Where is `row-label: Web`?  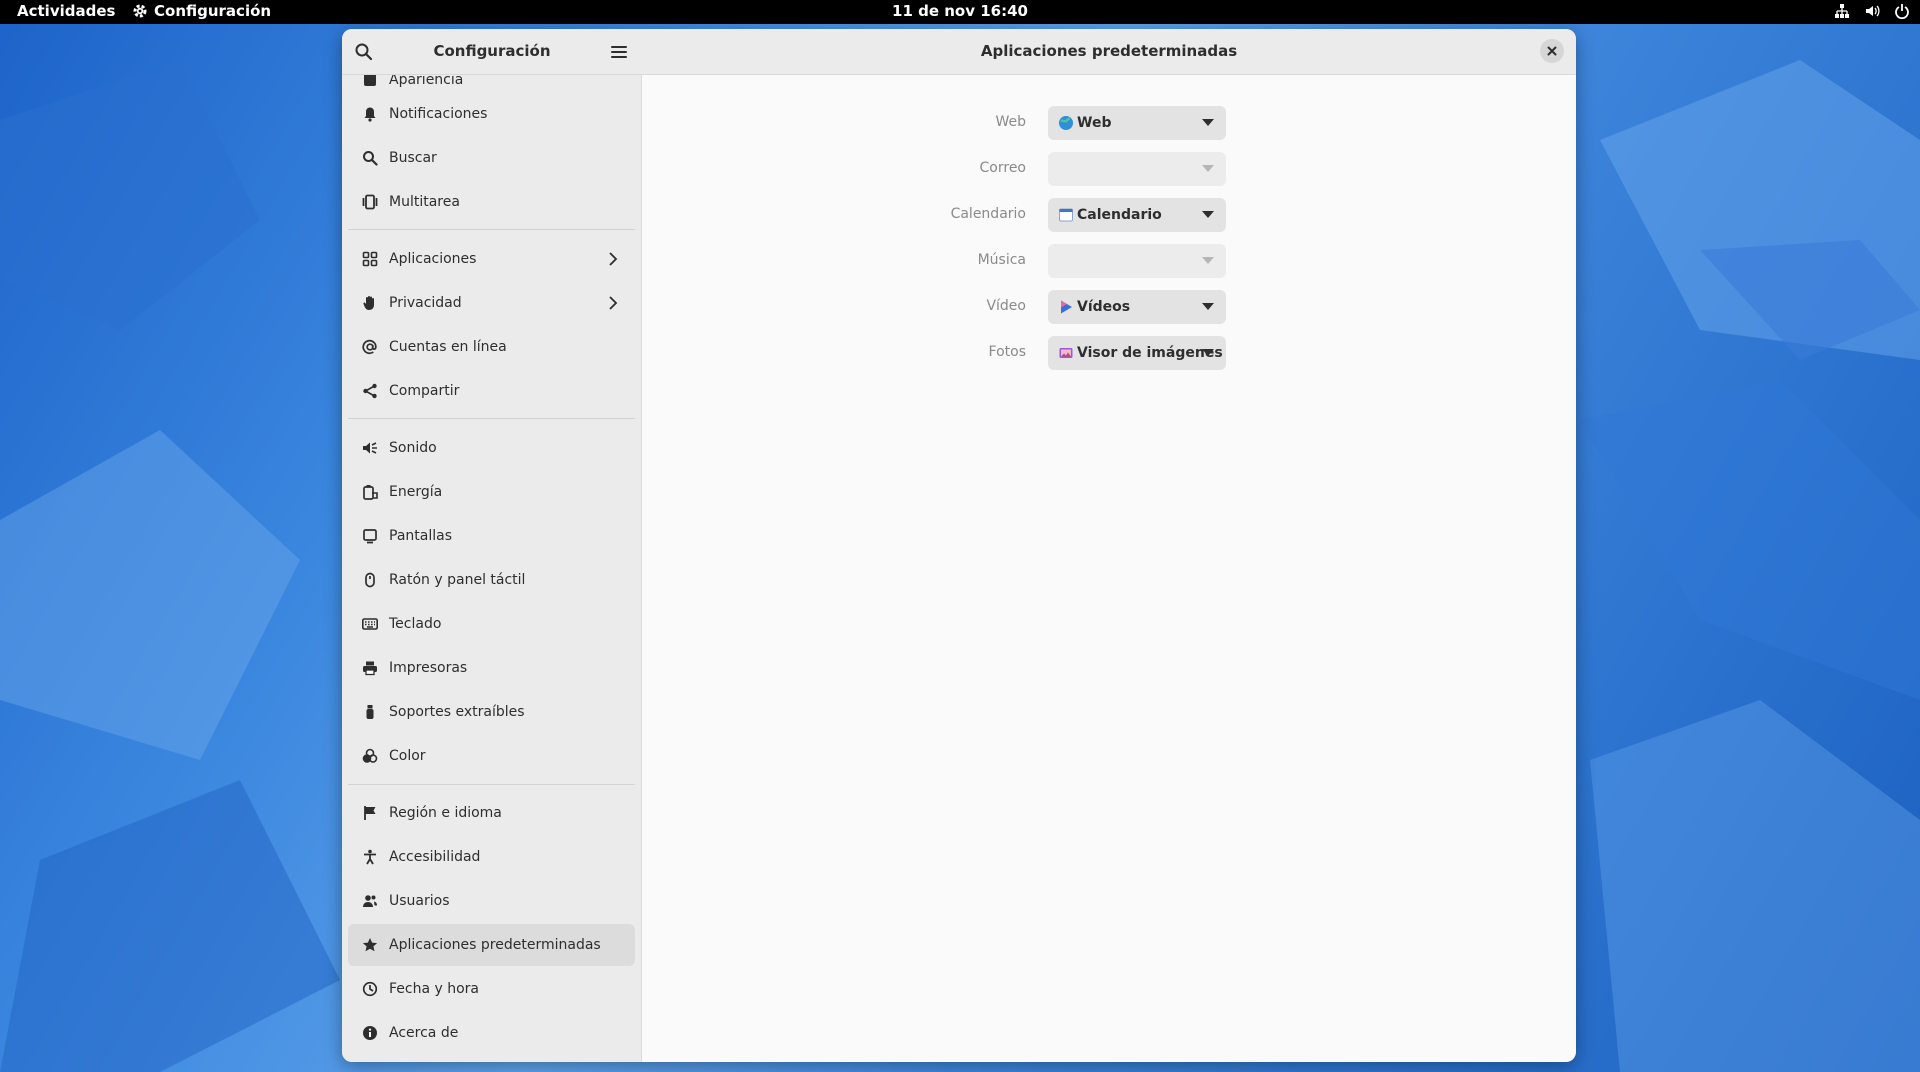
row-label: Web is located at coordinates (1010, 122).